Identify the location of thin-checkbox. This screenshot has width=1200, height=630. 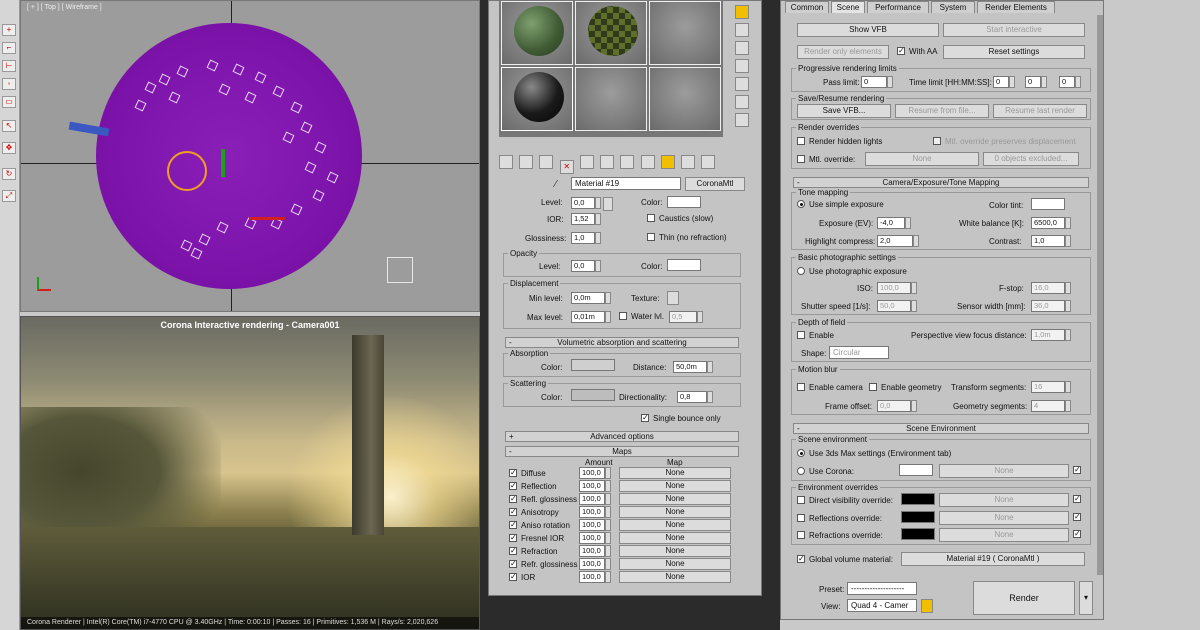
(651, 237).